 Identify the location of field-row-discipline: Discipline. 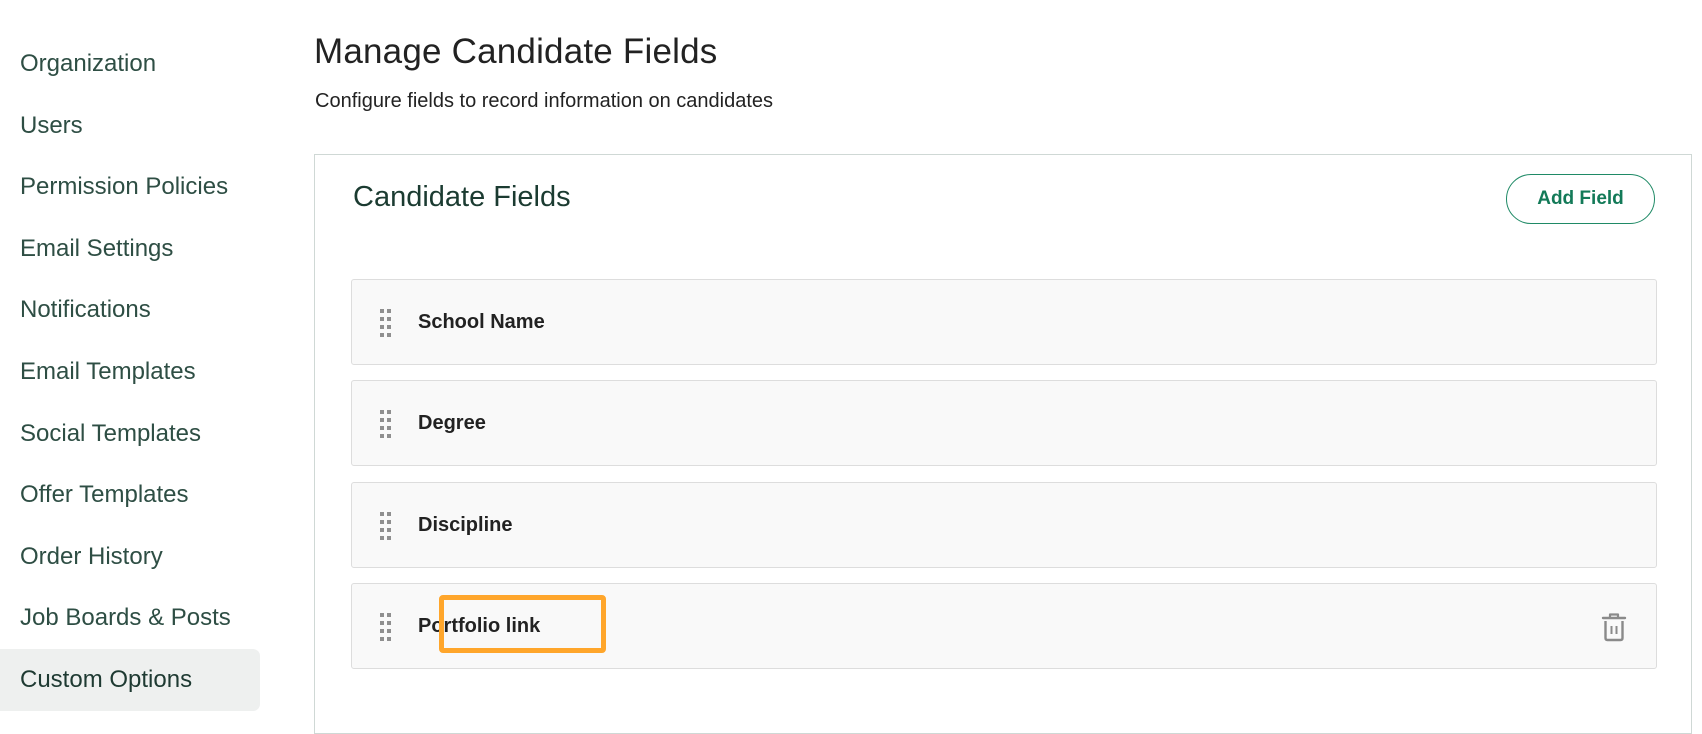
(1004, 525).